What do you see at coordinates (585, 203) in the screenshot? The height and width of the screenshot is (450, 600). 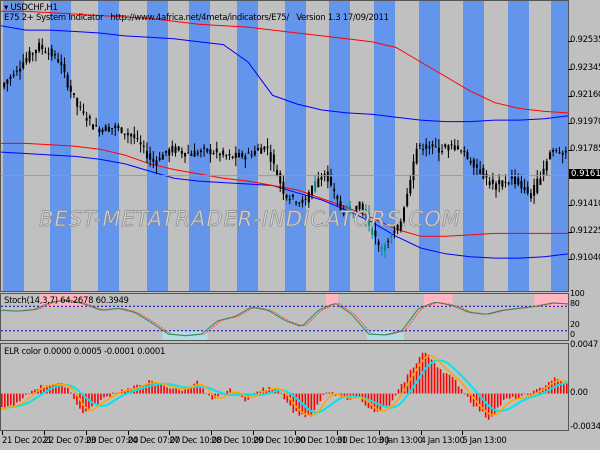 I see `price-axis-label: 0.91410` at bounding box center [585, 203].